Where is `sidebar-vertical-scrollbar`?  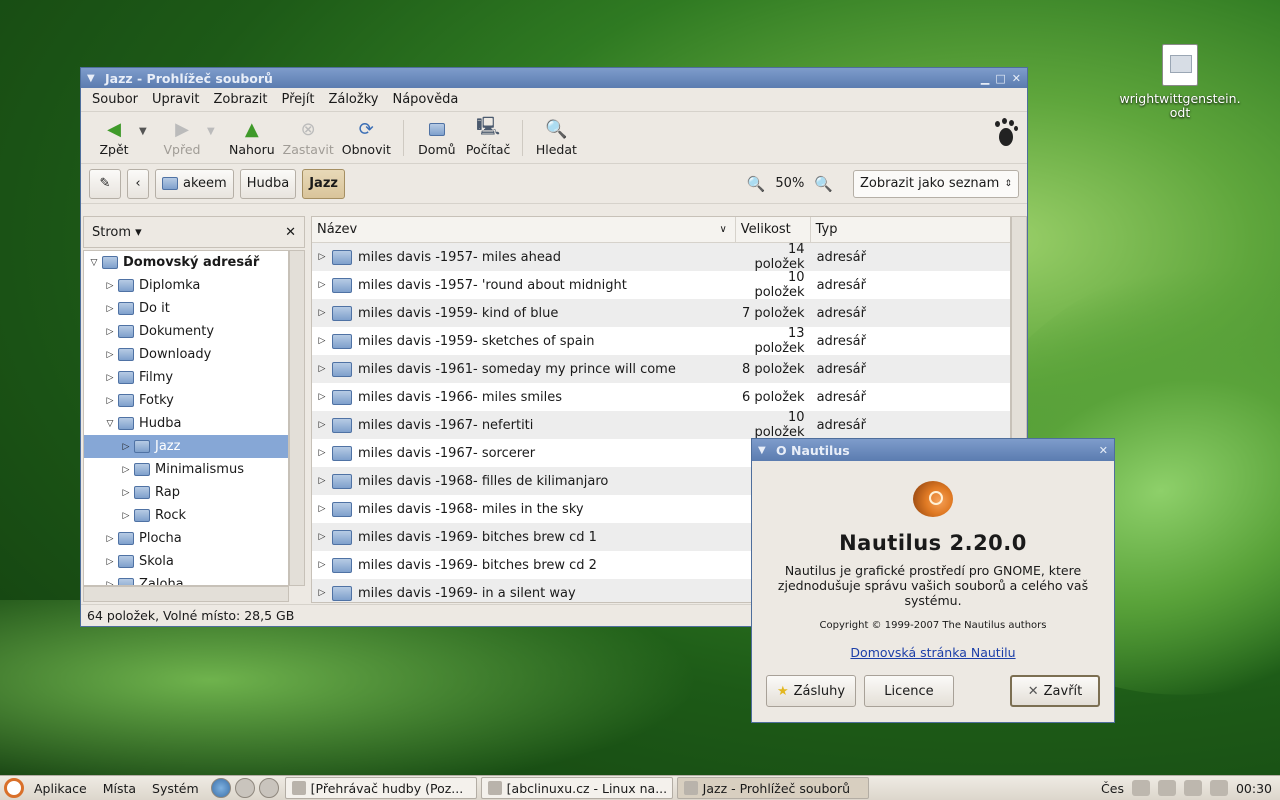 sidebar-vertical-scrollbar is located at coordinates (297, 418).